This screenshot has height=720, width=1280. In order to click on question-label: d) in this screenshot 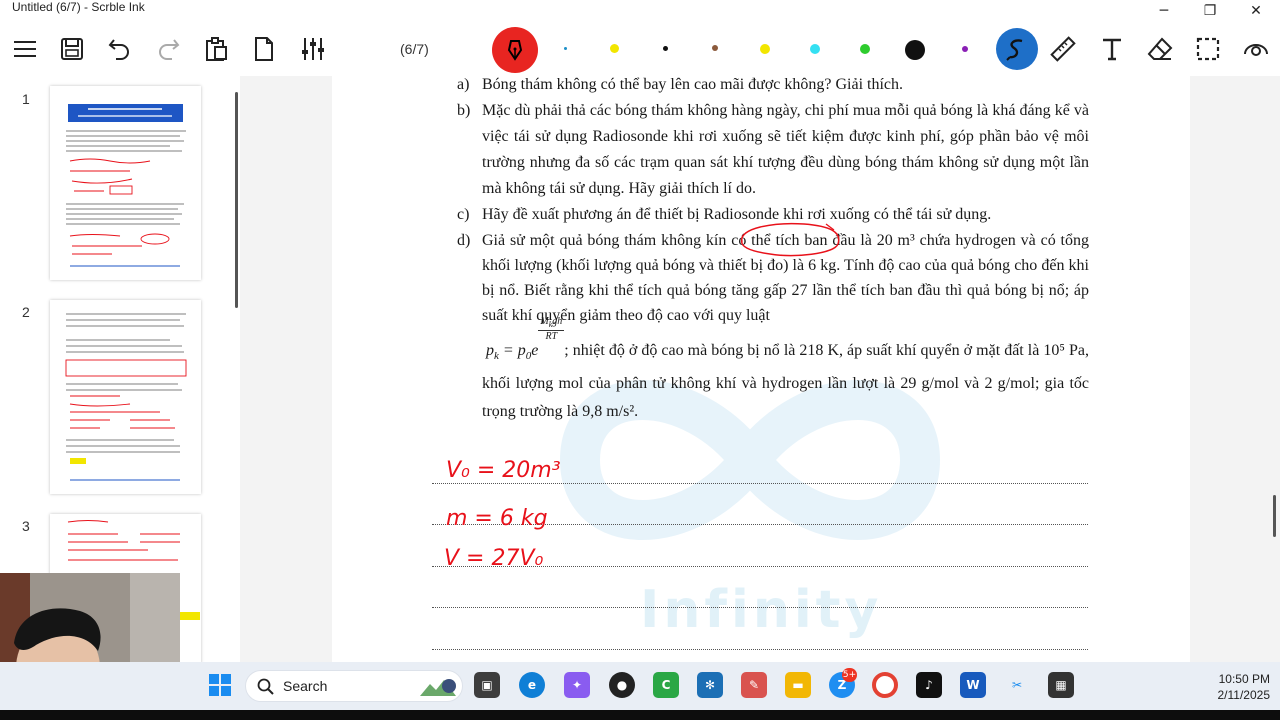, I will do `click(464, 240)`.